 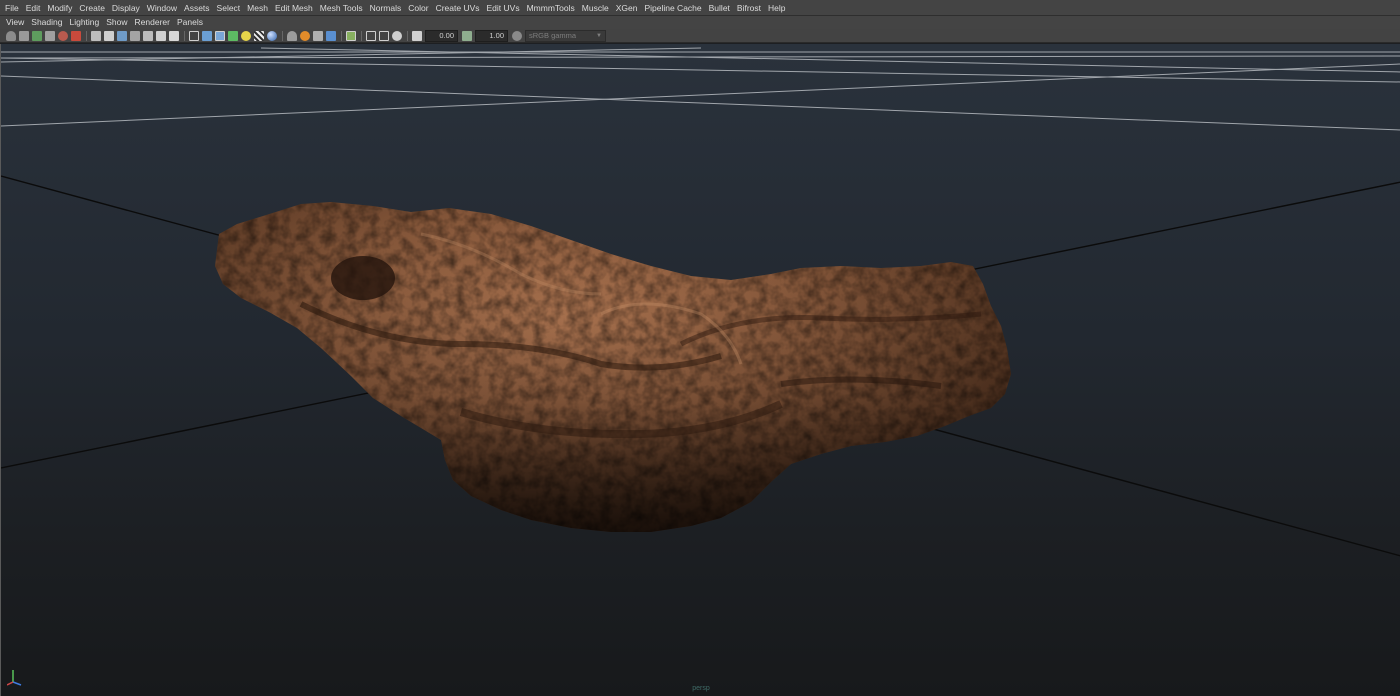 What do you see at coordinates (292, 35) in the screenshot?
I see `isolate-select-icon` at bounding box center [292, 35].